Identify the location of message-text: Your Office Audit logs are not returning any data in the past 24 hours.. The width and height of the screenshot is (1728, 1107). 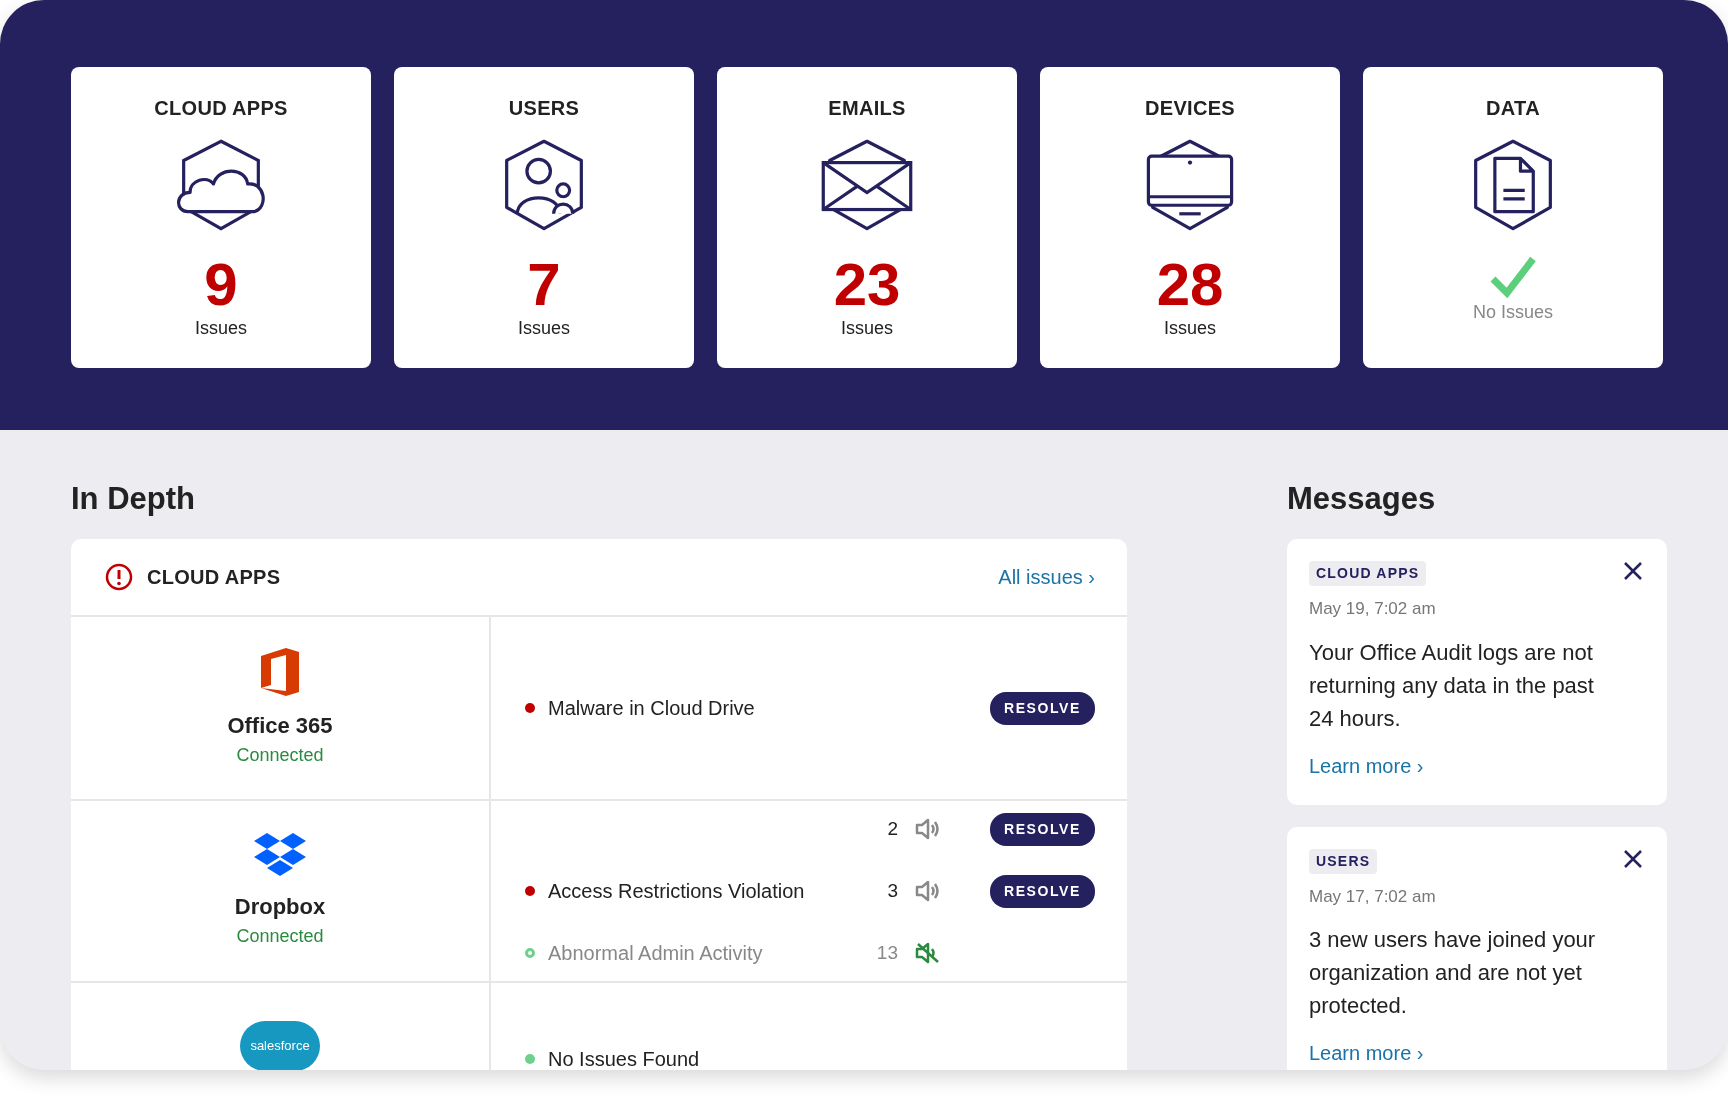
(1452, 685).